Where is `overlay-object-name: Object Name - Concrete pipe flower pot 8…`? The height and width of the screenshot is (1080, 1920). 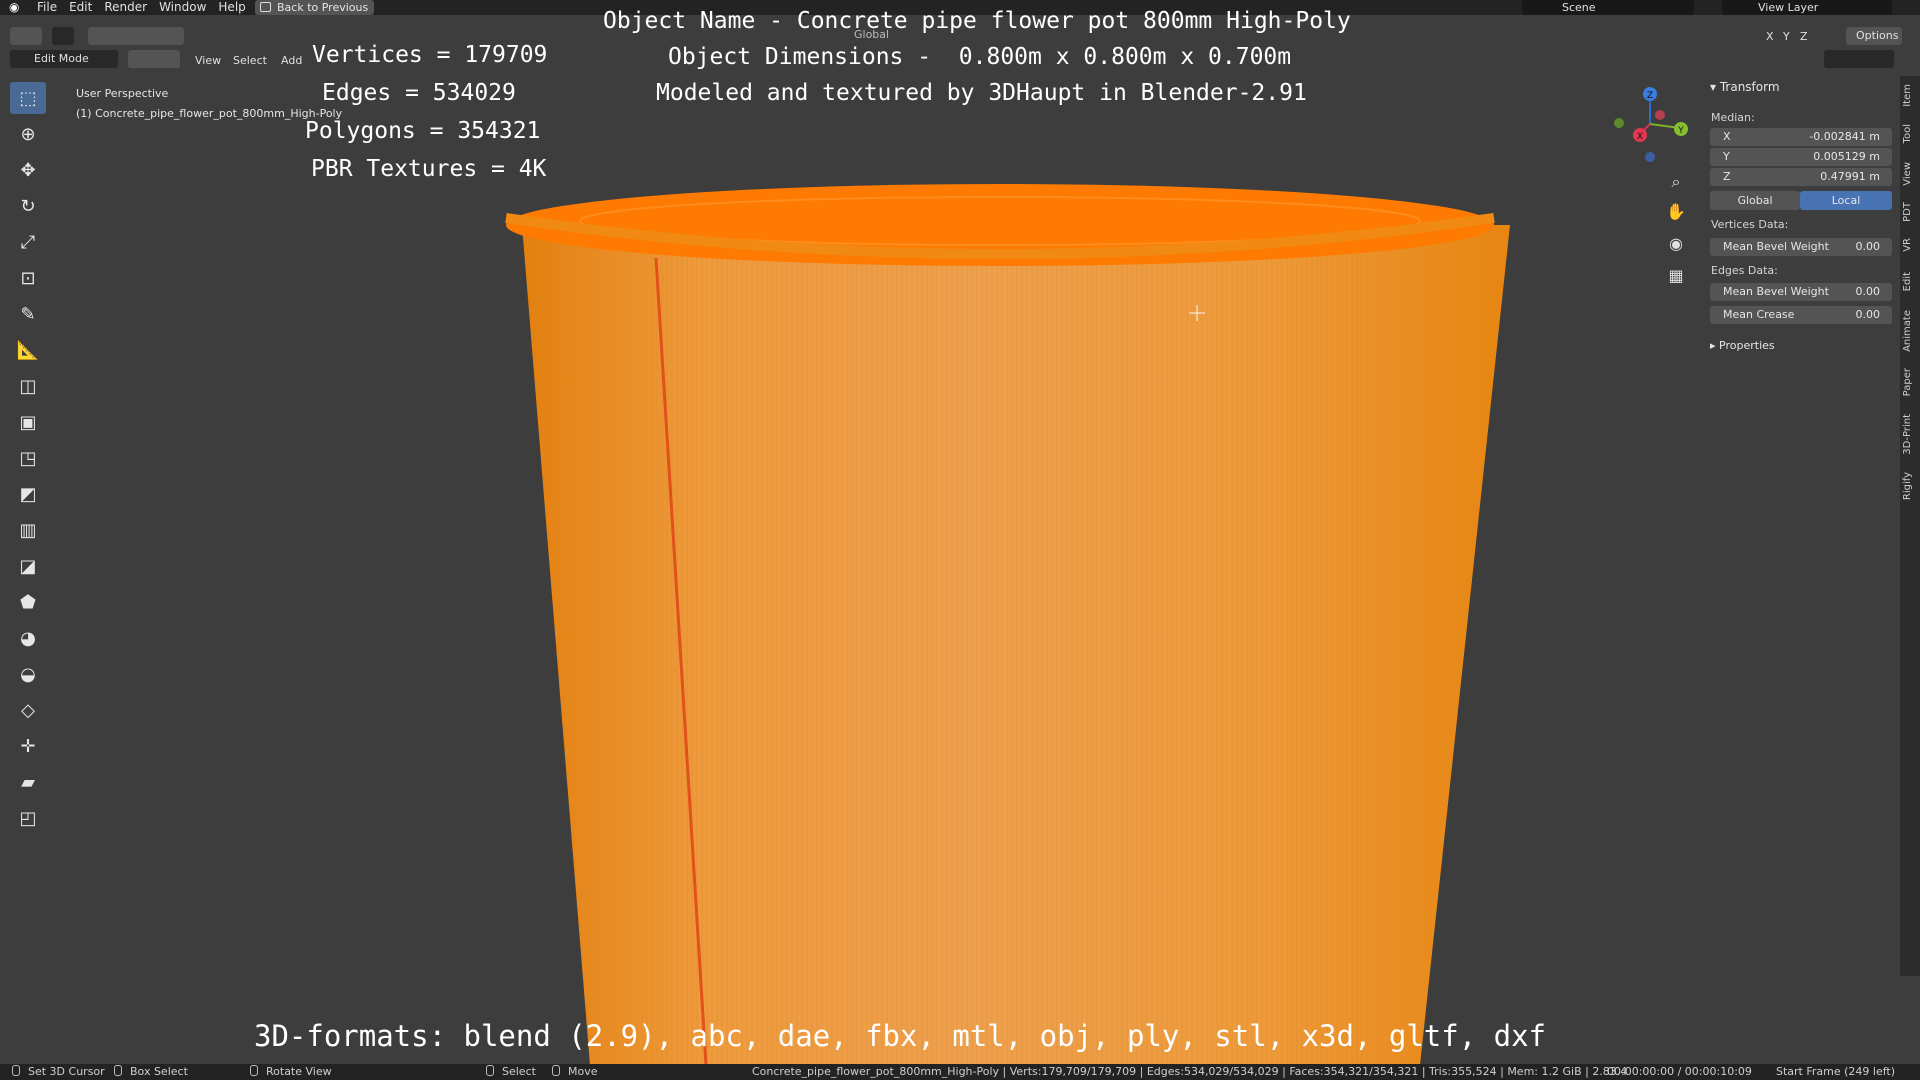 overlay-object-name: Object Name - Concrete pipe flower pot 8… is located at coordinates (977, 21).